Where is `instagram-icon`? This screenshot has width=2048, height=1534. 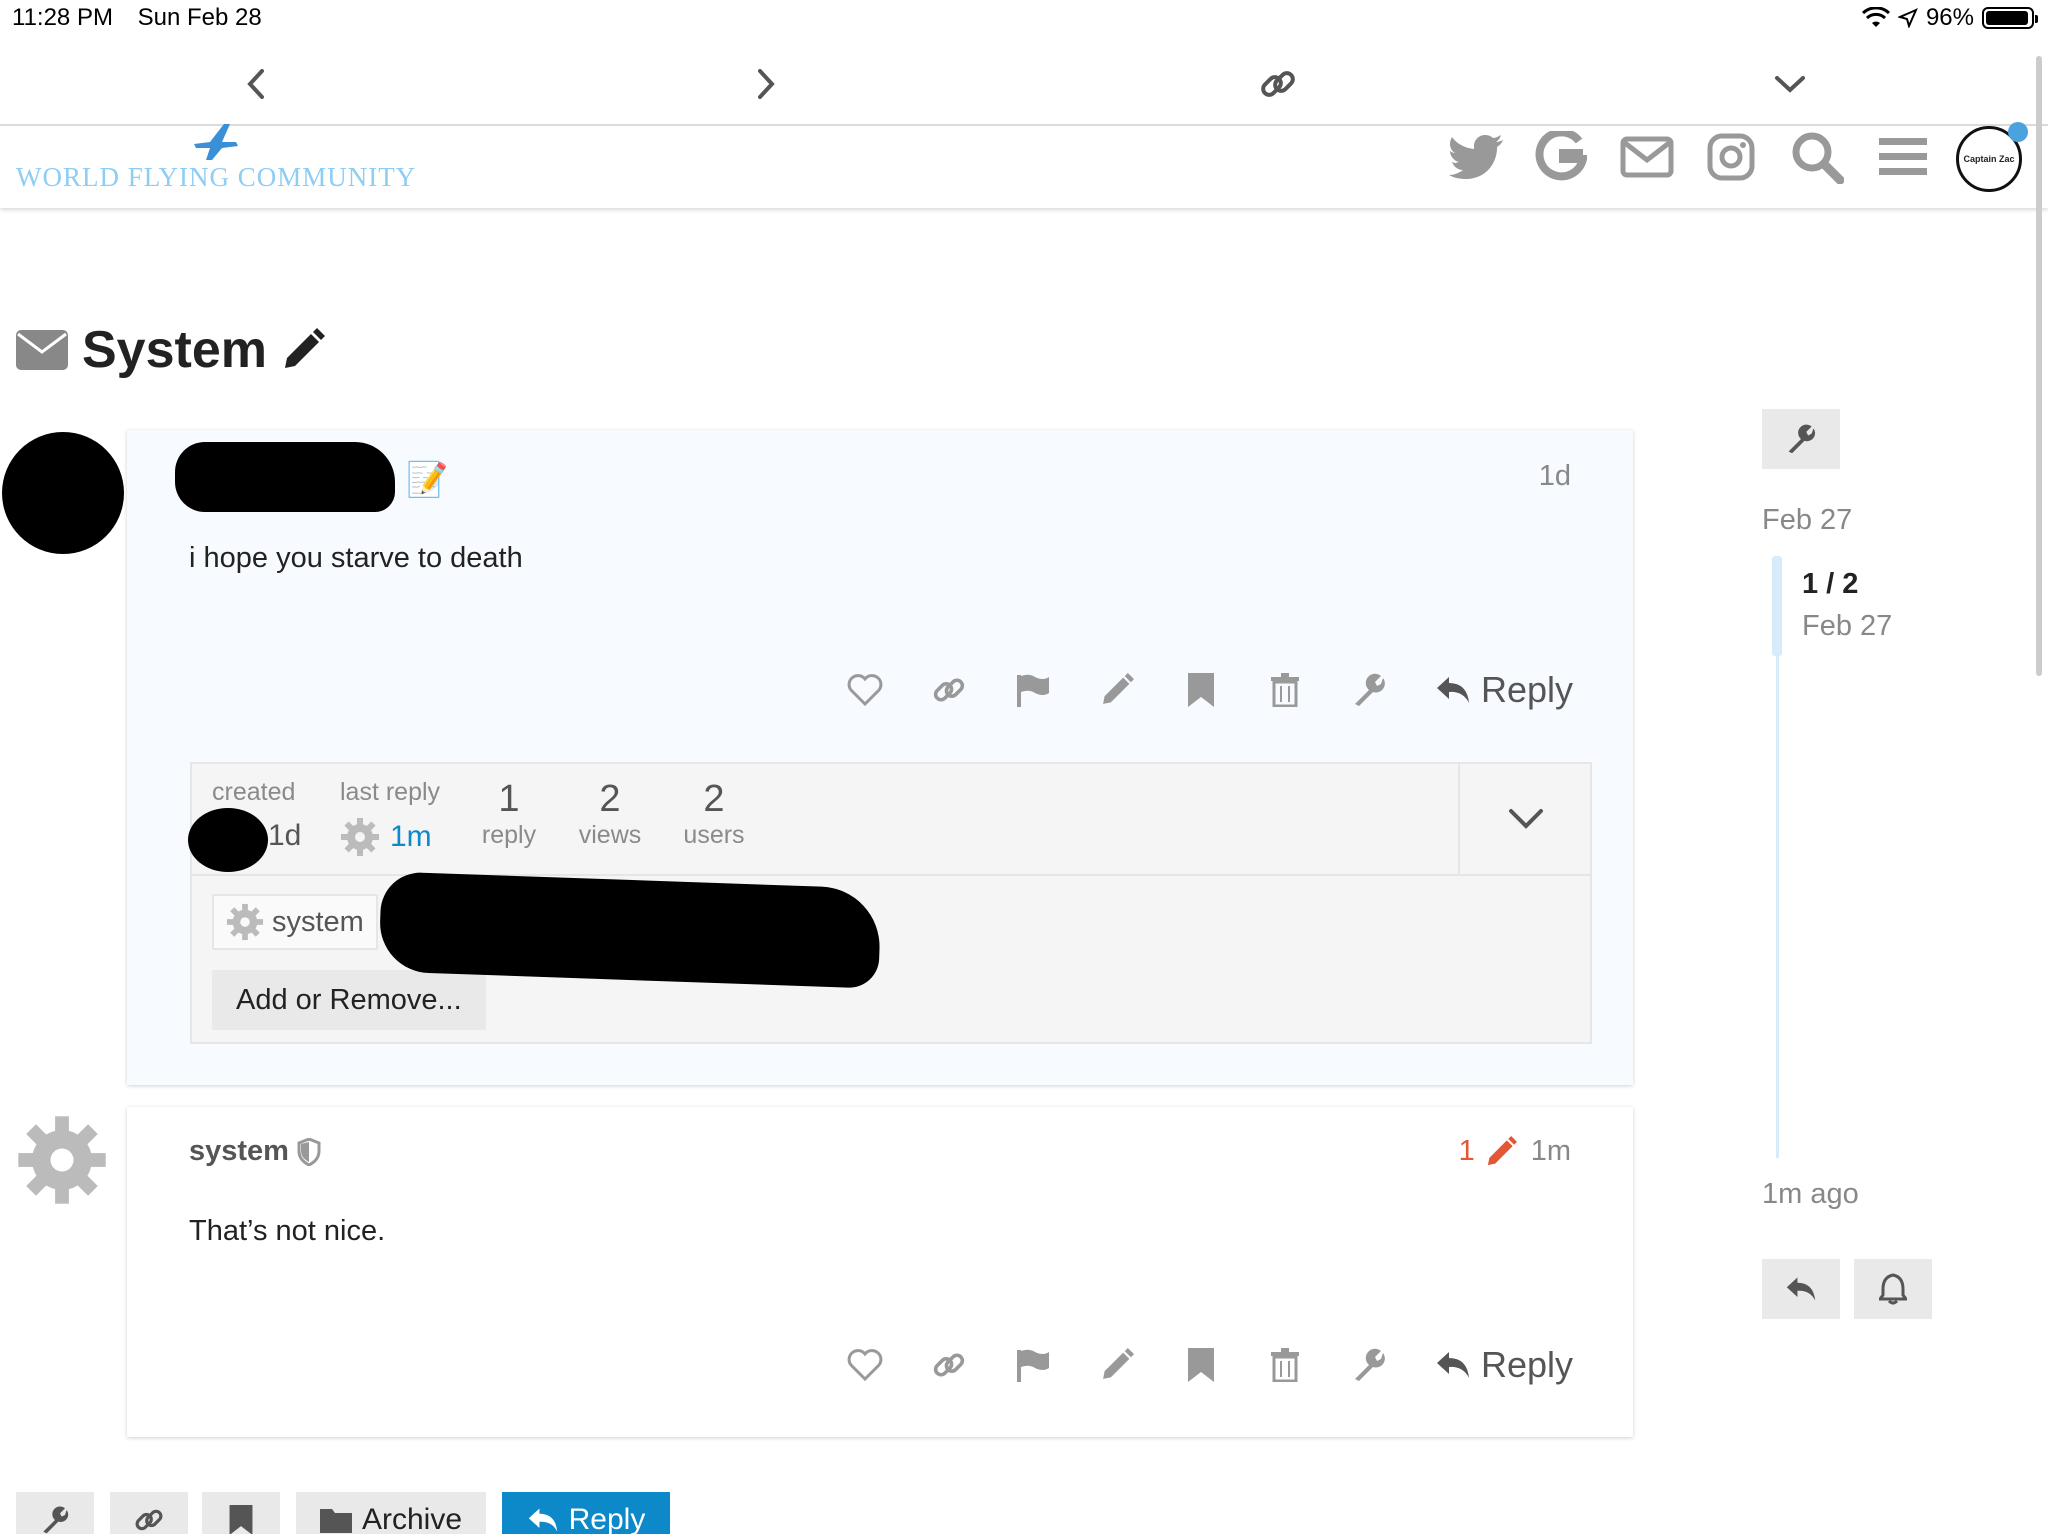 instagram-icon is located at coordinates (1731, 157).